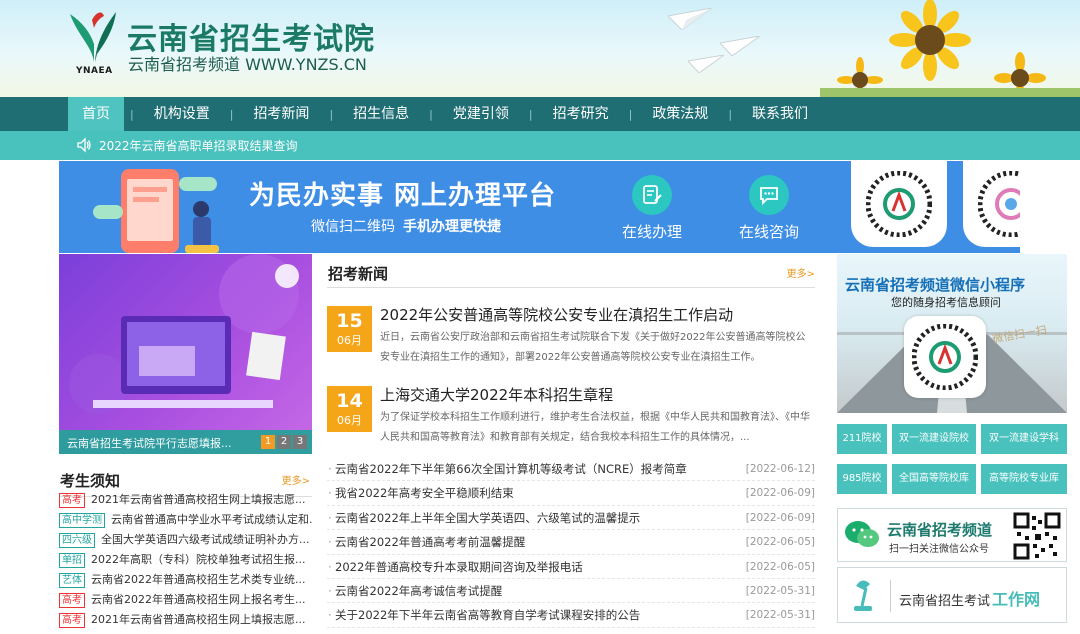  I want to click on work-website-label: 云南省招生考试 工作网, so click(969, 598).